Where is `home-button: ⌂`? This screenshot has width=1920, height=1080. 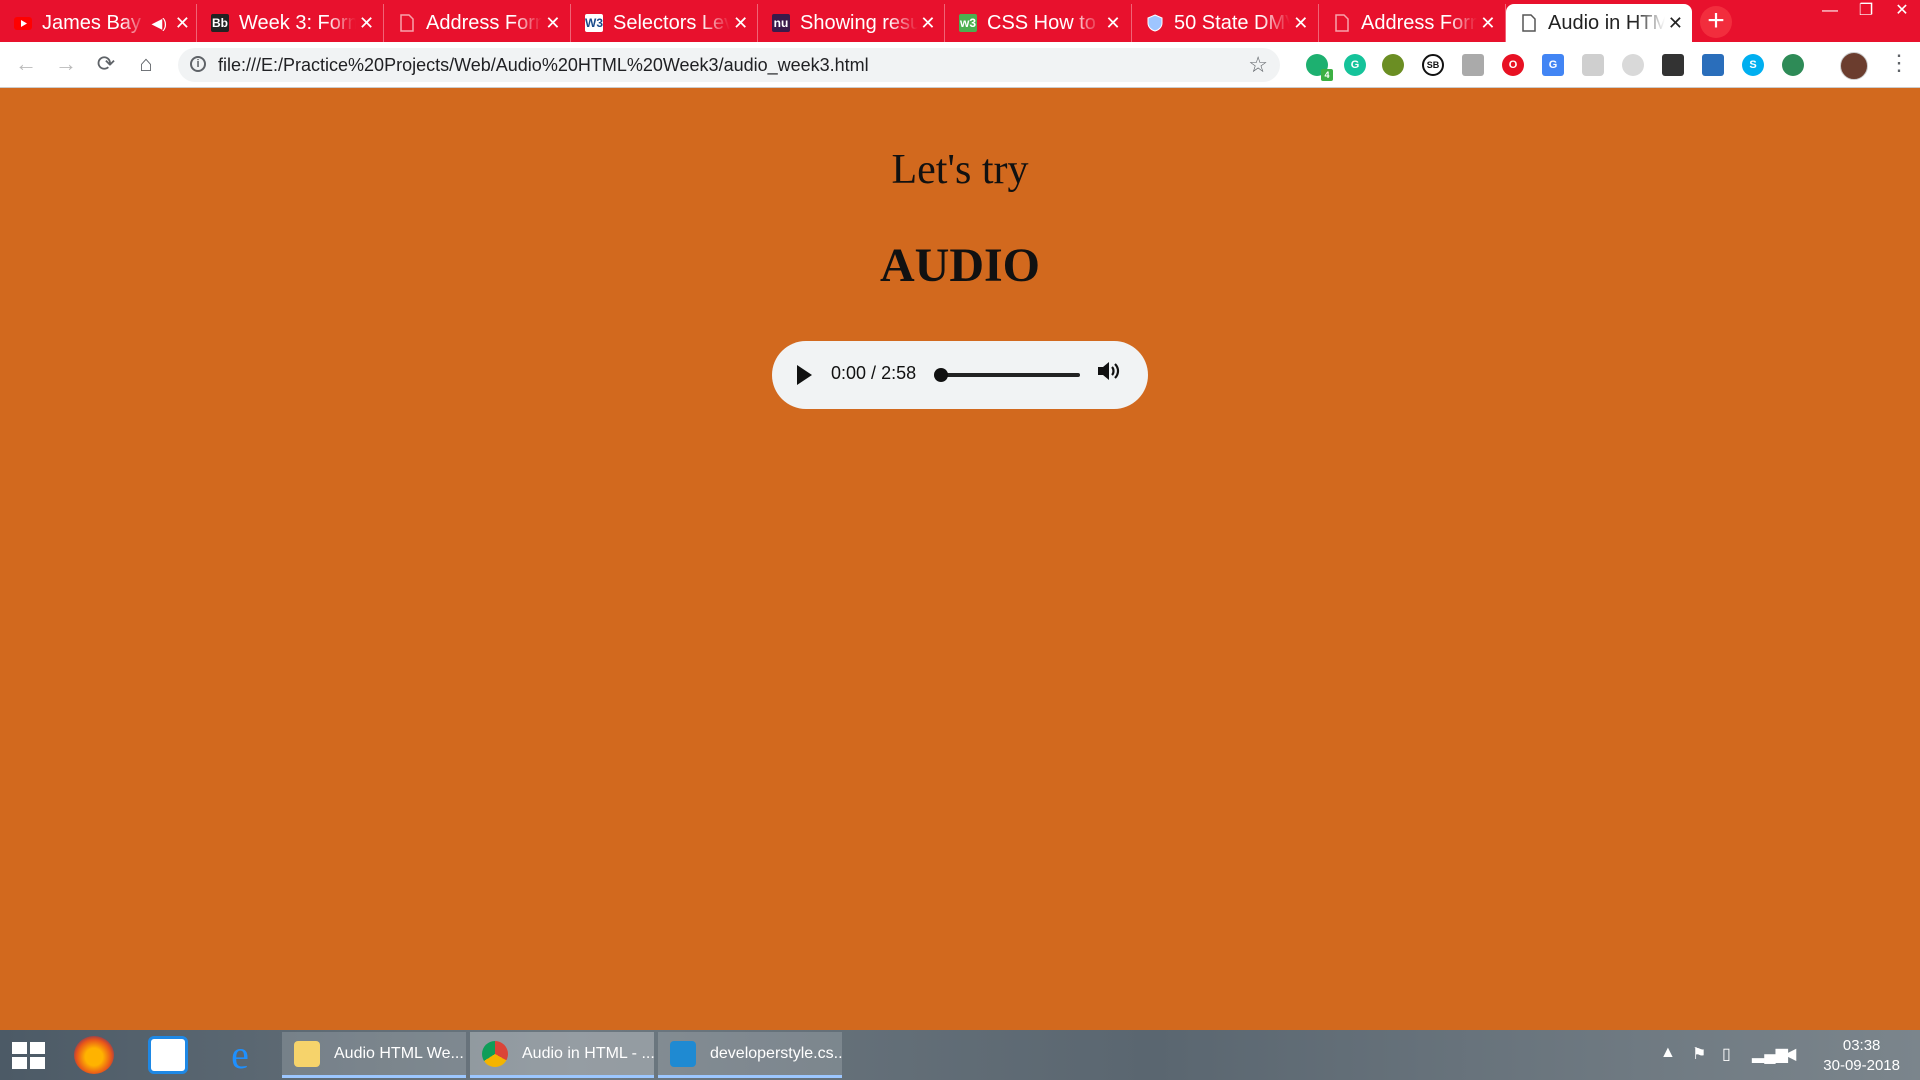 home-button: ⌂ is located at coordinates (146, 64).